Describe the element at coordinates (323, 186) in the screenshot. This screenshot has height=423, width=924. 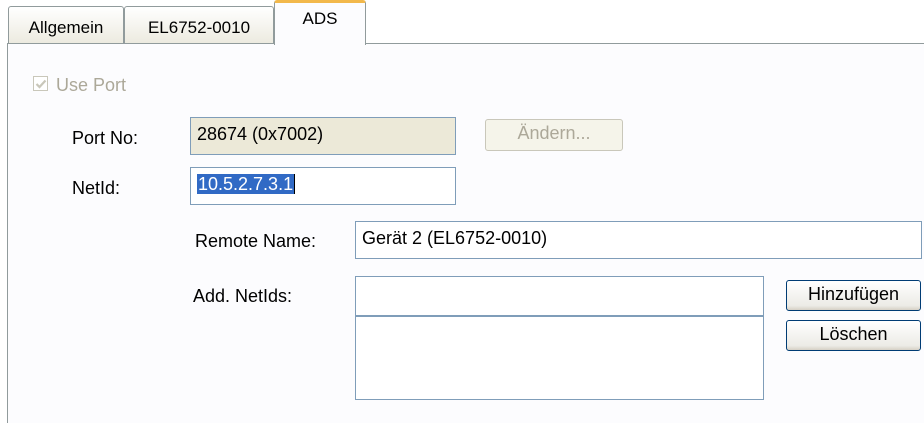
I see `netid-field: 10.5.2.7.3.1` at that location.